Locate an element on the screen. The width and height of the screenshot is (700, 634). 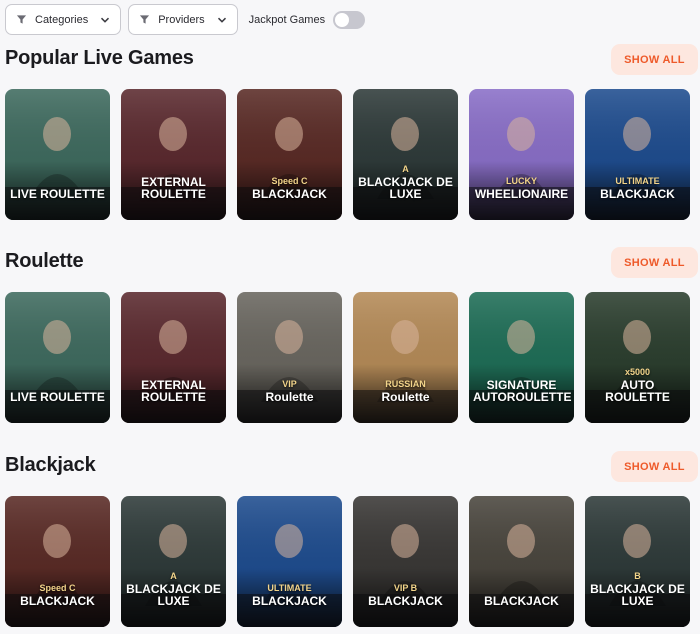
section-title: Blackjack is located at coordinates (50, 465).